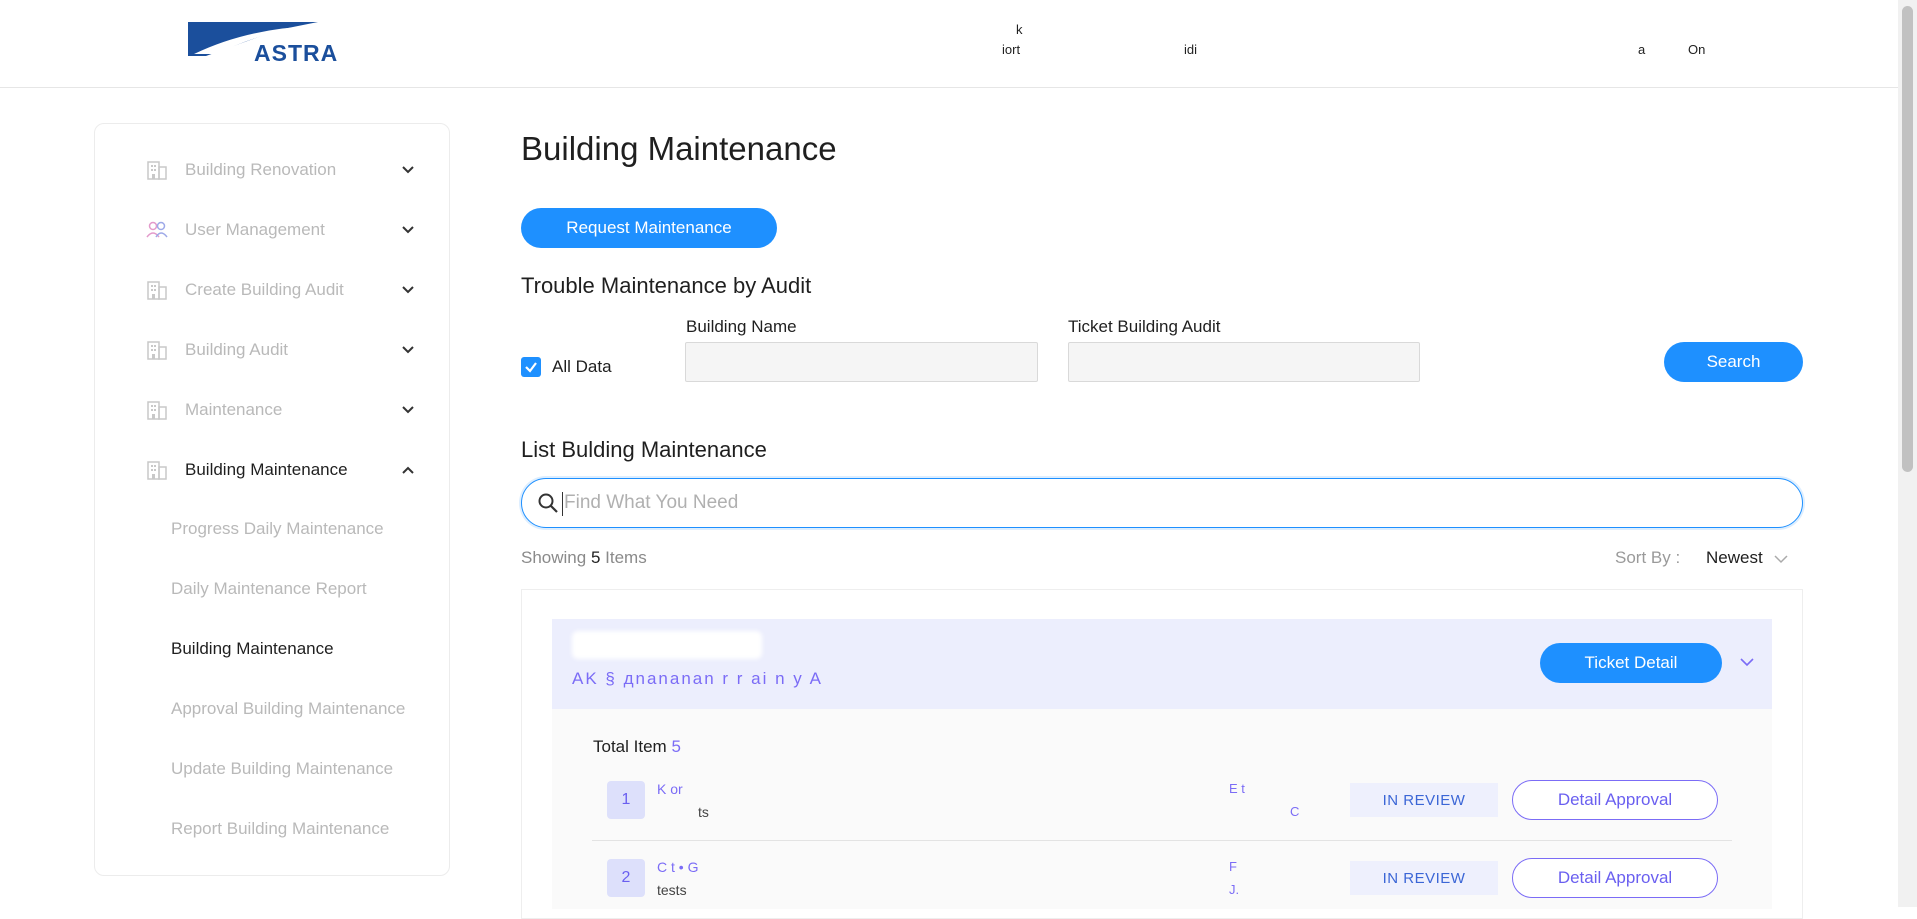 The height and width of the screenshot is (919, 1917). Describe the element at coordinates (255, 229) in the screenshot. I see `sidebar-item-label: User Management` at that location.